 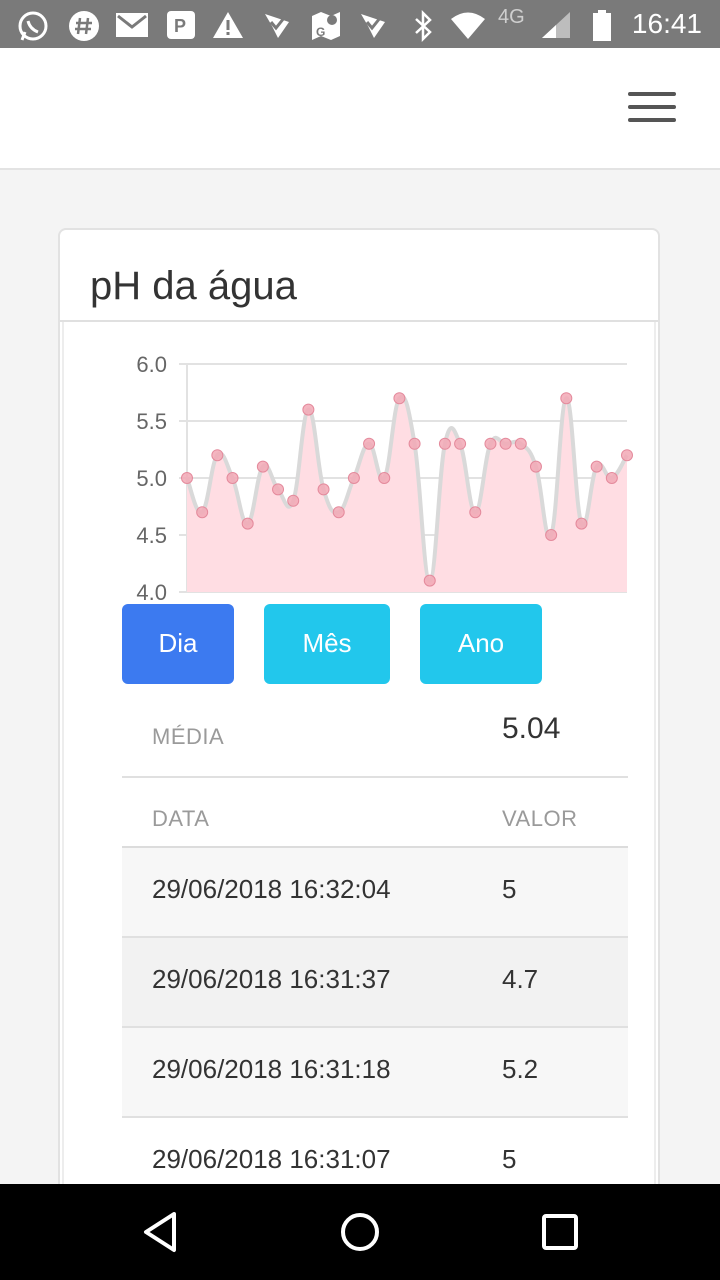 I want to click on row-date: 29/06/2018 16:31:18, so click(x=271, y=1069).